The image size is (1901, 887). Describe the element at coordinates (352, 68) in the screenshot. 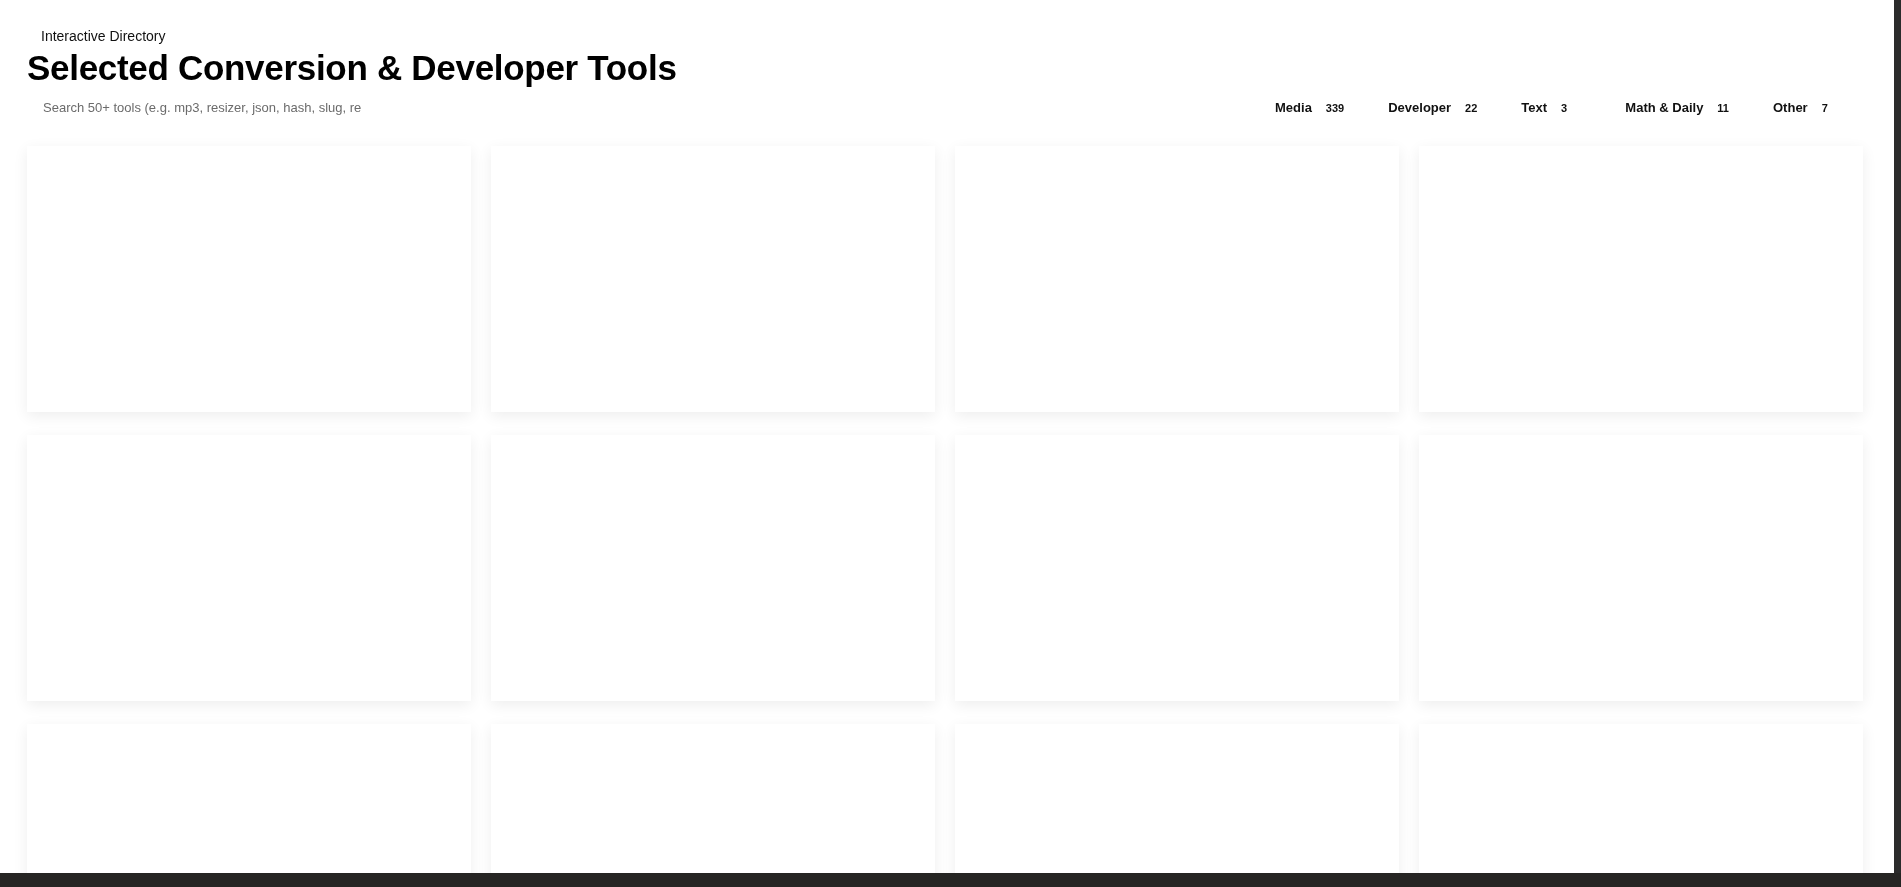

I see `page-title: Selected Conversion & Developer Tools` at that location.